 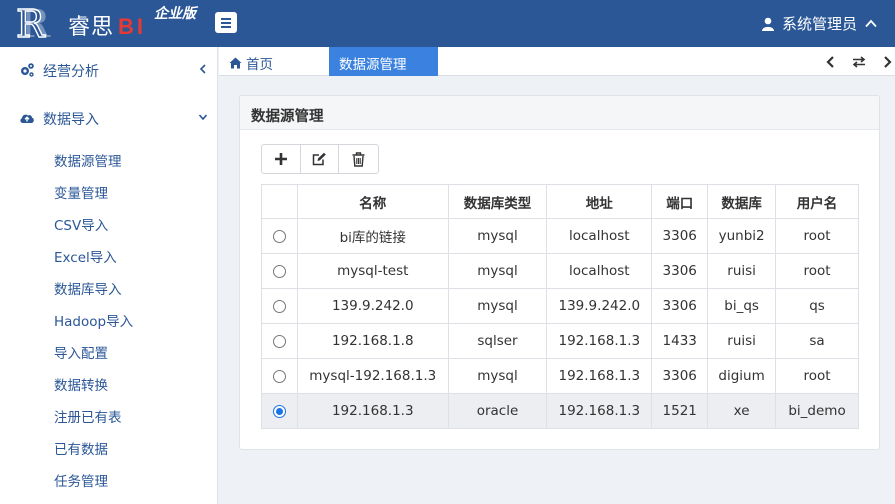 I want to click on sidebar-item-hadoop-import: Hadoop导入, so click(x=93, y=320).